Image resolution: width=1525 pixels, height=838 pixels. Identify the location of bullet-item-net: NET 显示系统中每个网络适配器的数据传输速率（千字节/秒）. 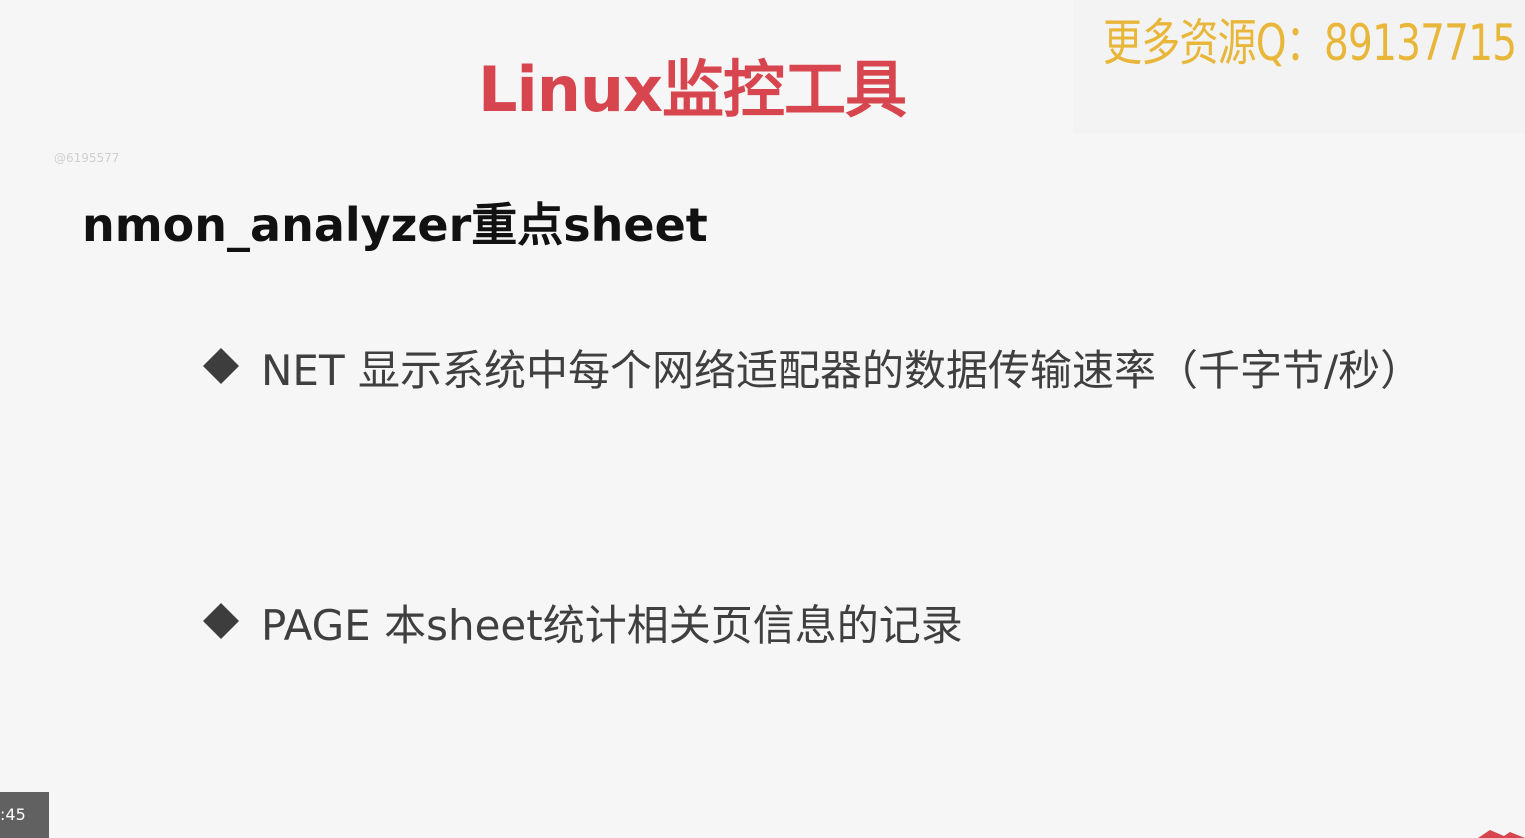
(848, 371).